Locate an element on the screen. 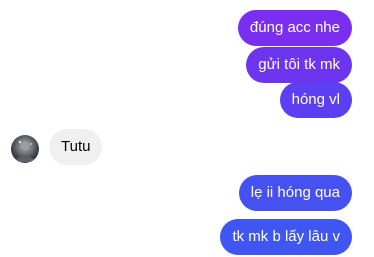 The height and width of the screenshot is (257, 374). contact-avatar is located at coordinates (25, 149).